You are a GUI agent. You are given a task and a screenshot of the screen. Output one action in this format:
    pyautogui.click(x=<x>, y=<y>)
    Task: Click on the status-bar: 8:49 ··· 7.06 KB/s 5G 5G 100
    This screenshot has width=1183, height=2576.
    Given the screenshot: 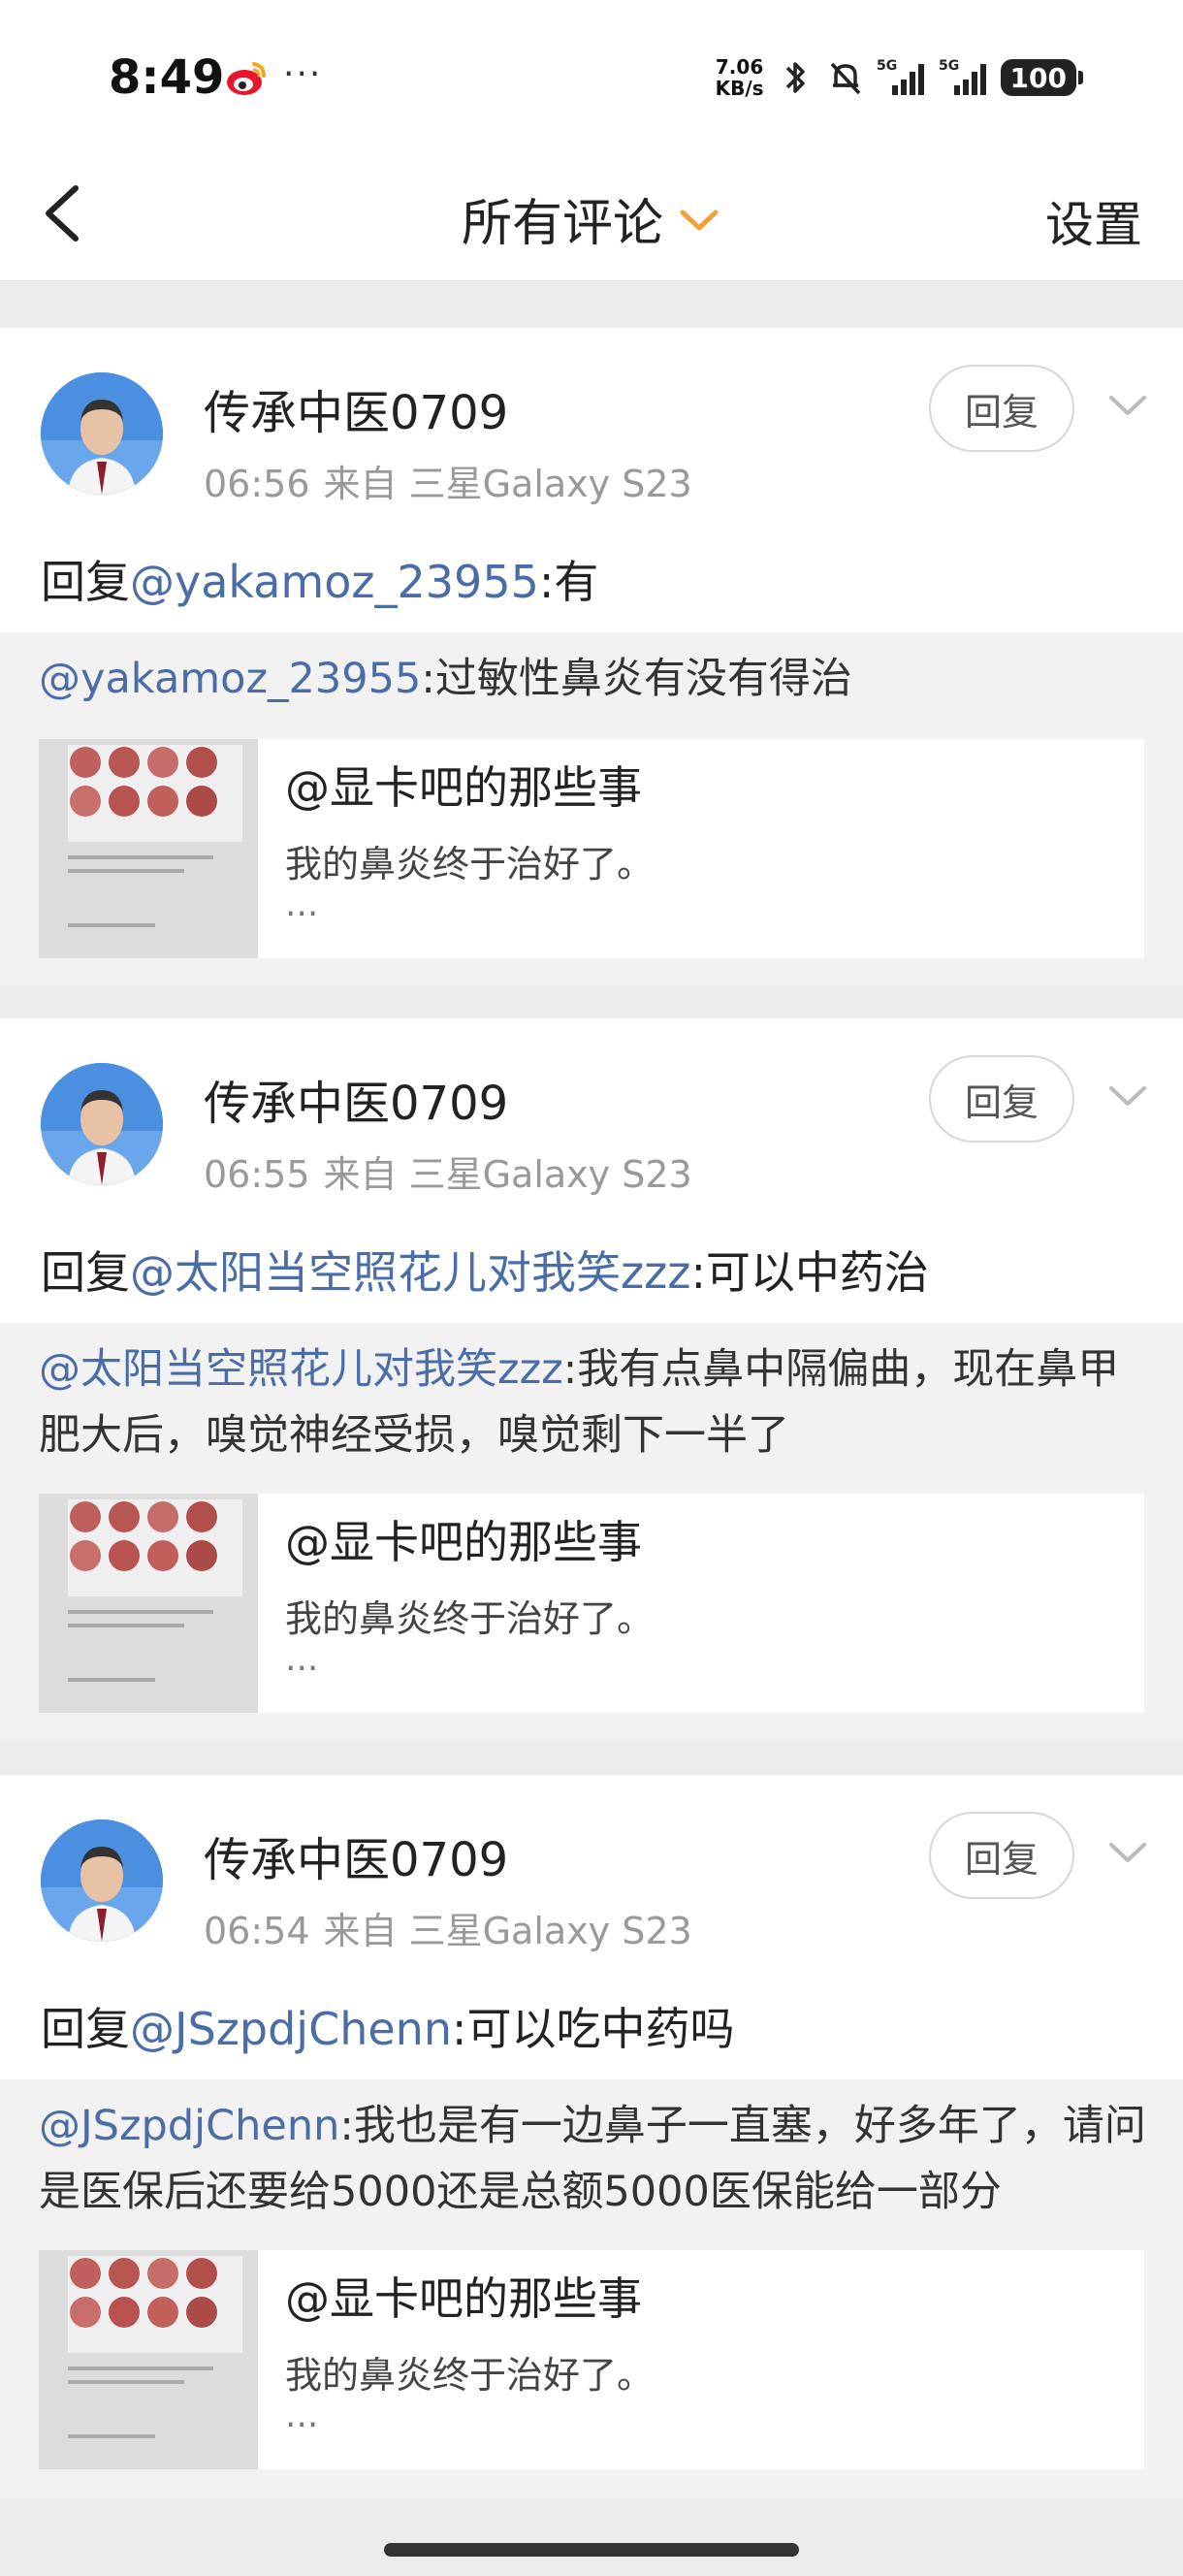 What is the action you would take?
    pyautogui.click(x=591, y=72)
    